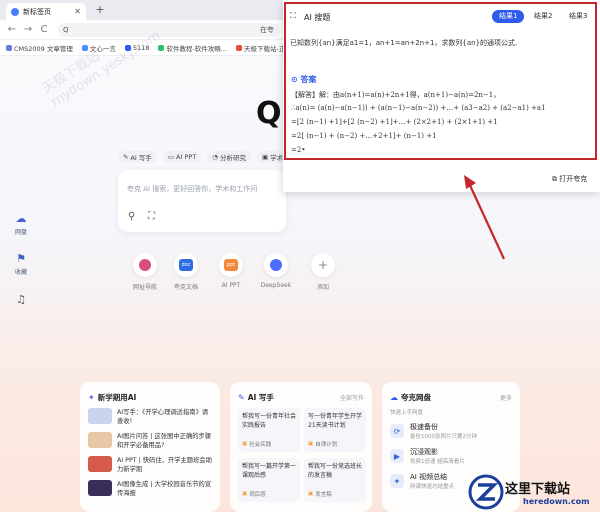  What do you see at coordinates (506, 397) in the screenshot?
I see `more-drive-link: 更多` at bounding box center [506, 397].